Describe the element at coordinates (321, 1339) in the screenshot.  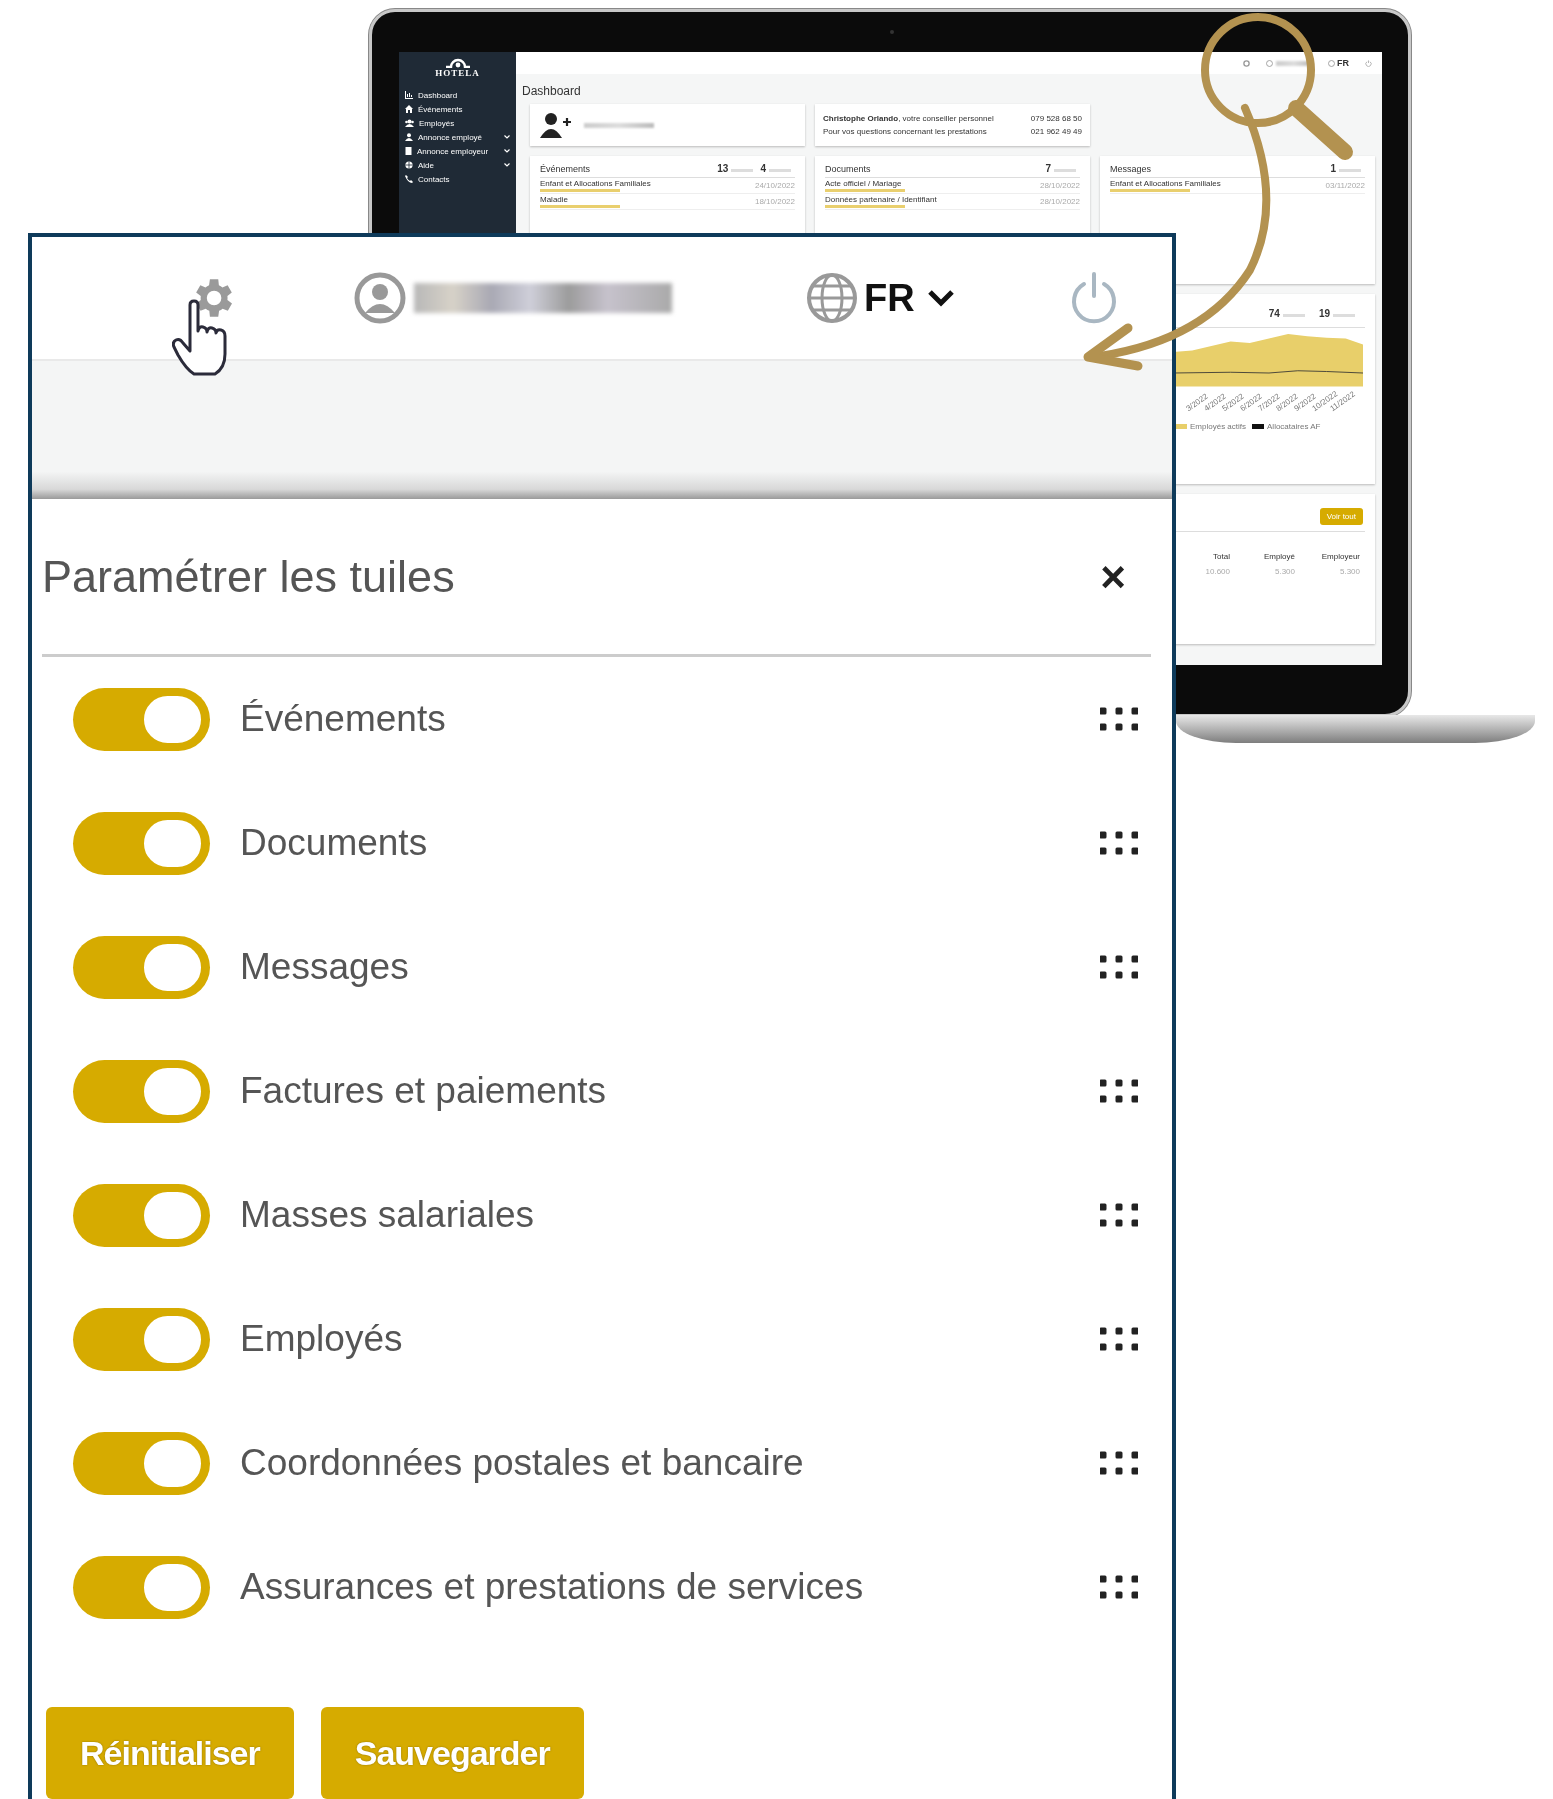
I see `tile-label: Employés` at that location.